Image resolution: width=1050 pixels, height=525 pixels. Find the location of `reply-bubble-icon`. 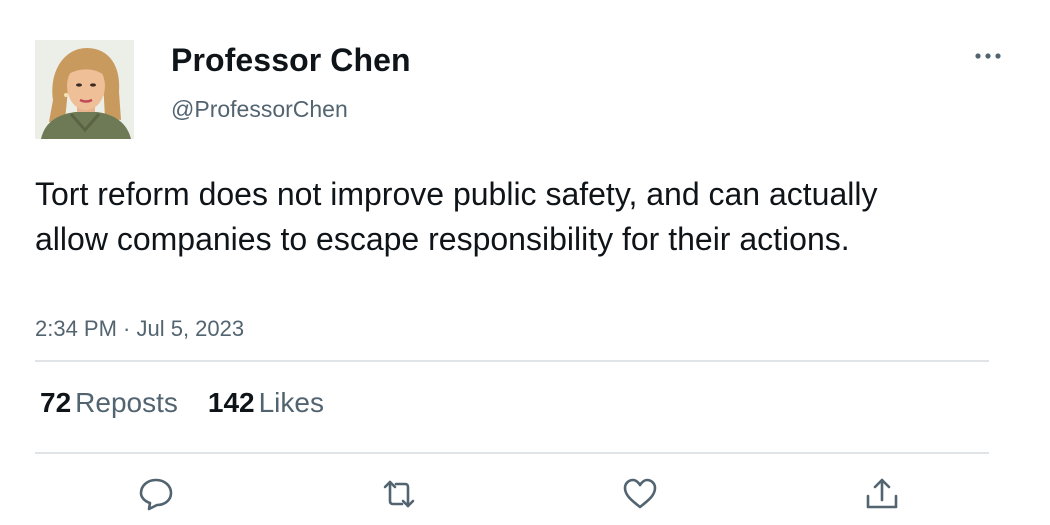

reply-bubble-icon is located at coordinates (156, 494).